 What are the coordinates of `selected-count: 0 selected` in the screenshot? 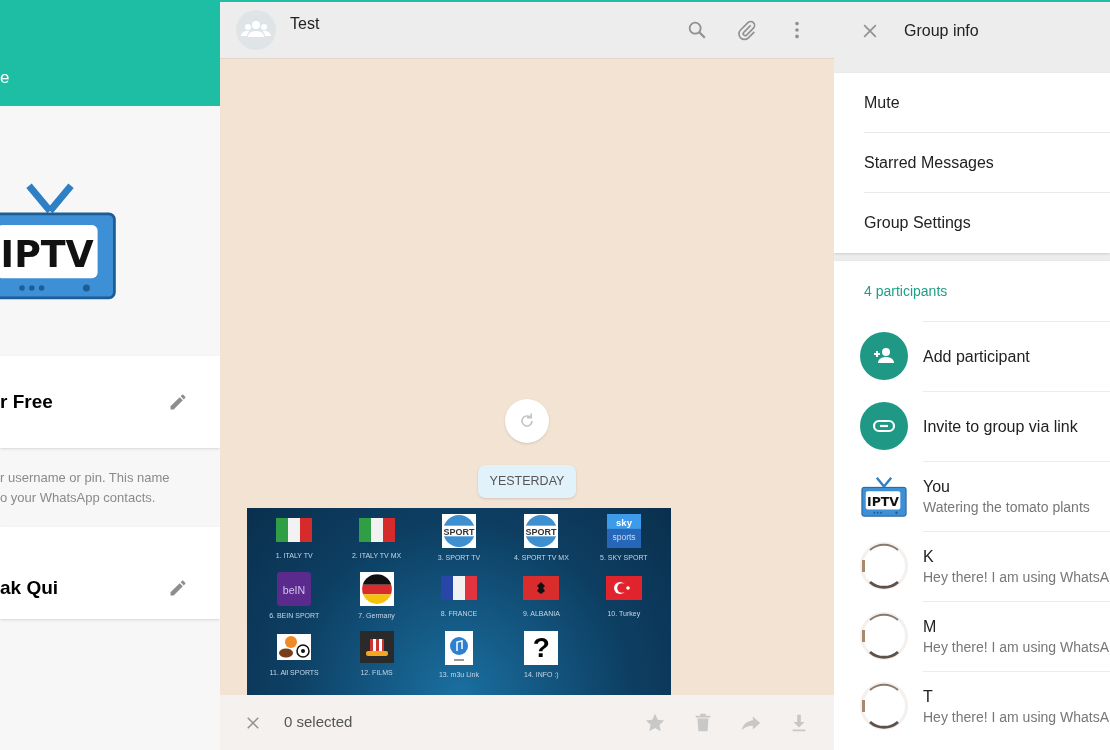 It's located at (319, 722).